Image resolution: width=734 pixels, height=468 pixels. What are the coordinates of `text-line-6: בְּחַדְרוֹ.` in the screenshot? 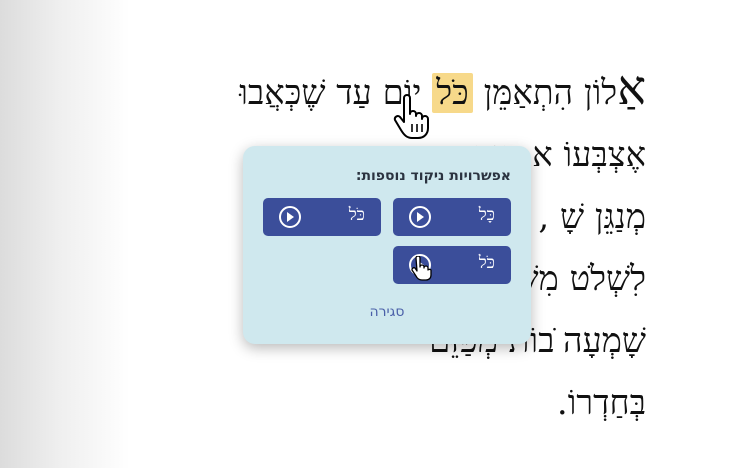 It's located at (601, 403).